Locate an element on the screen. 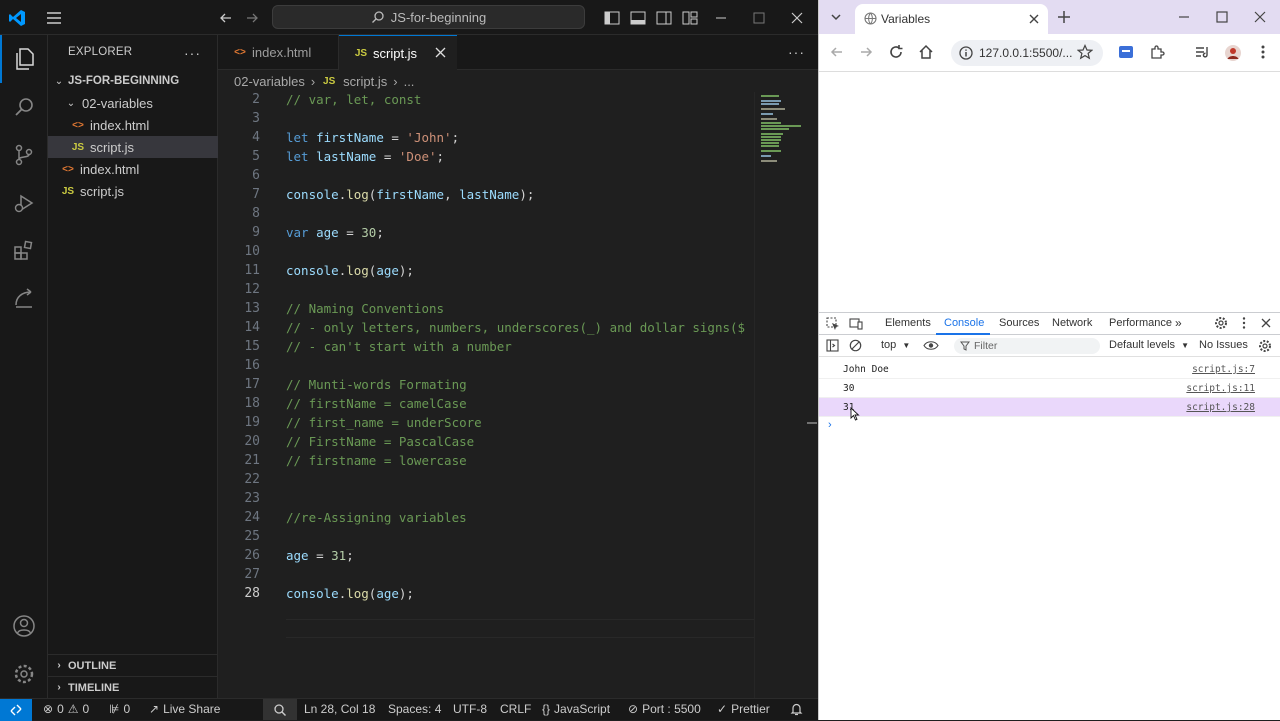 Image resolution: width=1280 pixels, height=721 pixels. browser-minimize-icon is located at coordinates (1184, 17).